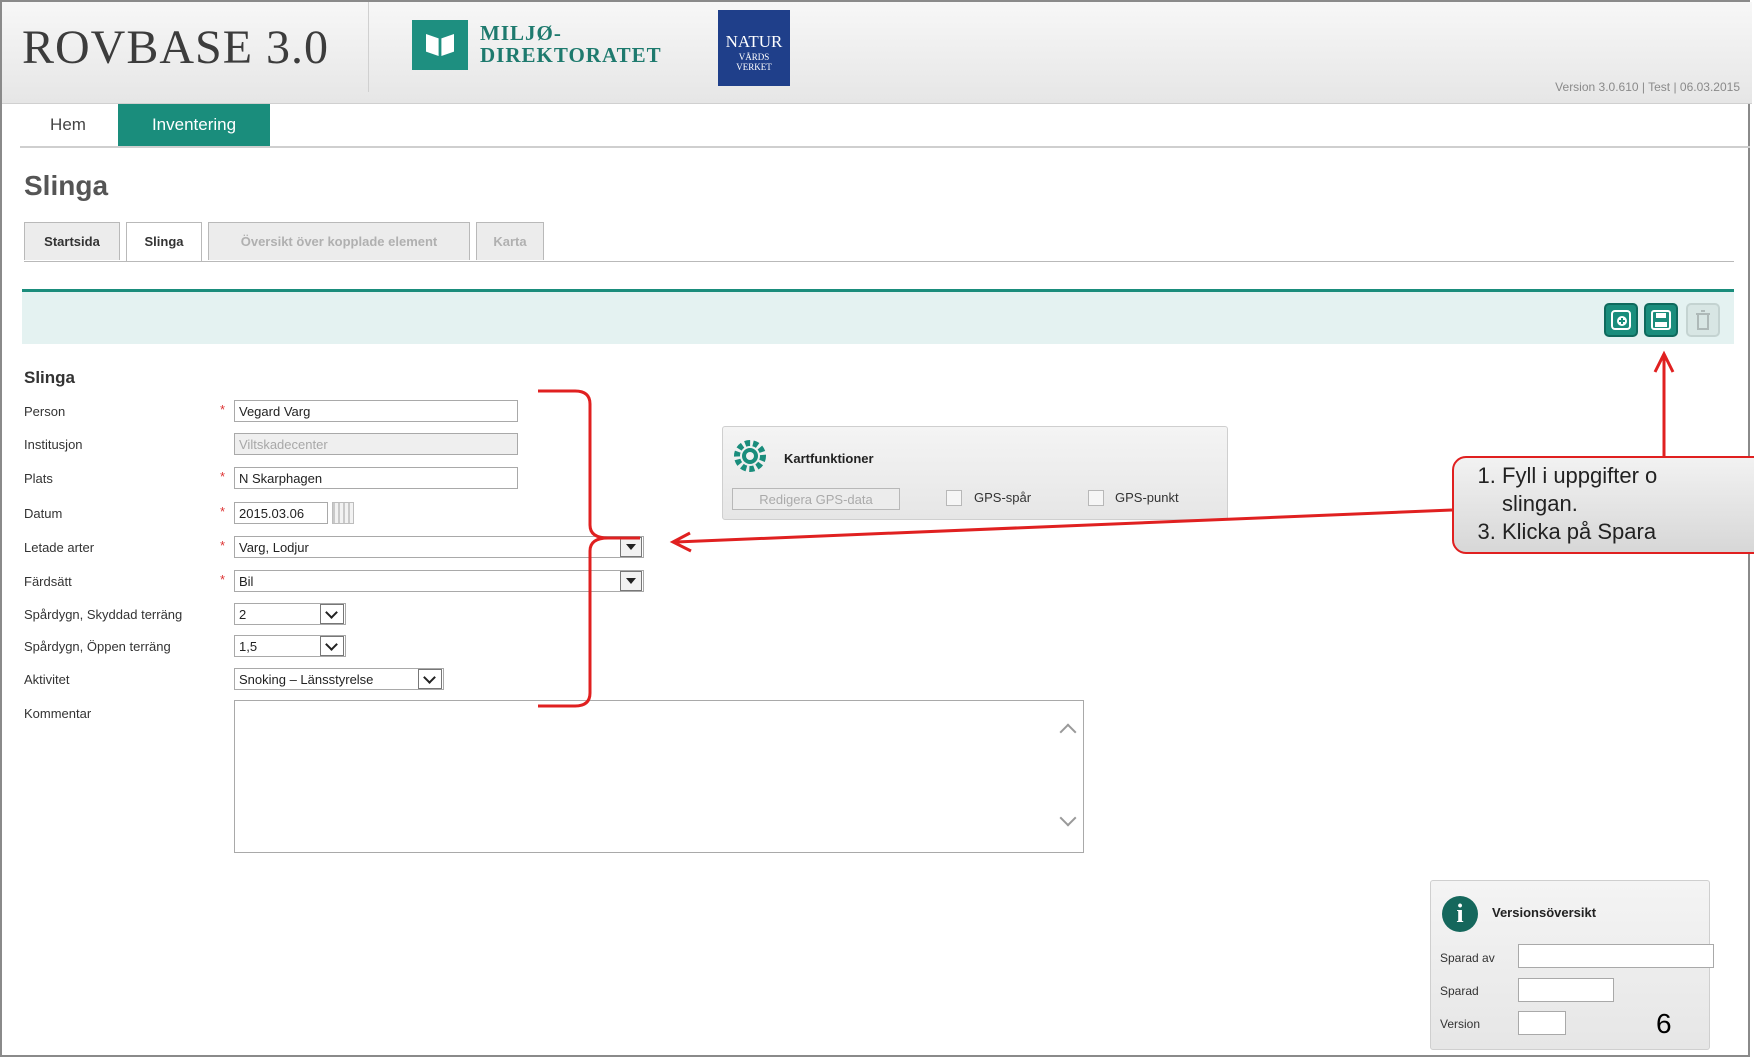 This screenshot has width=1754, height=1059. What do you see at coordinates (1579, 476) in the screenshot?
I see `instruction-step: Fyll i uppgifter o` at bounding box center [1579, 476].